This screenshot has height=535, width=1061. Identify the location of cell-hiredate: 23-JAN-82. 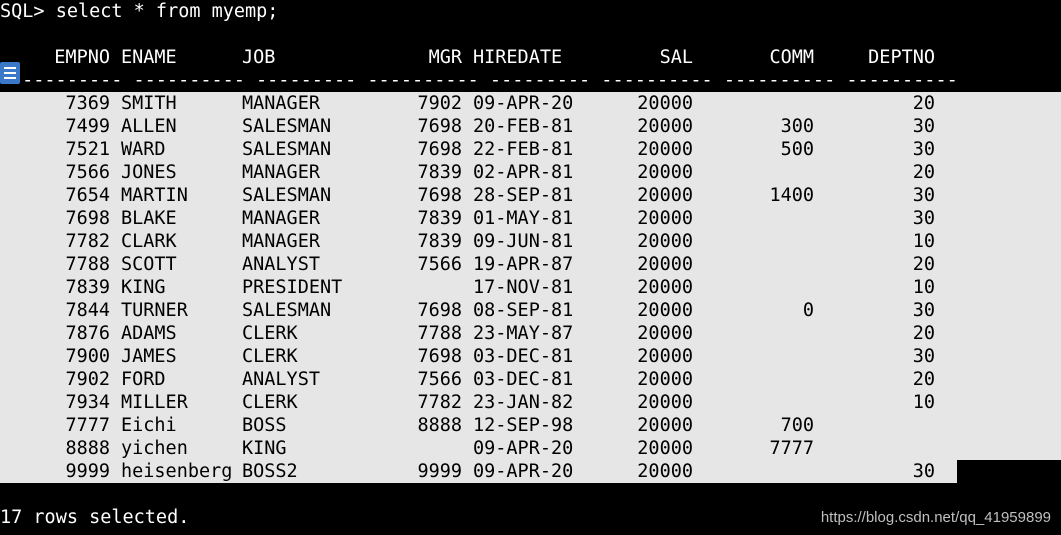
(523, 402).